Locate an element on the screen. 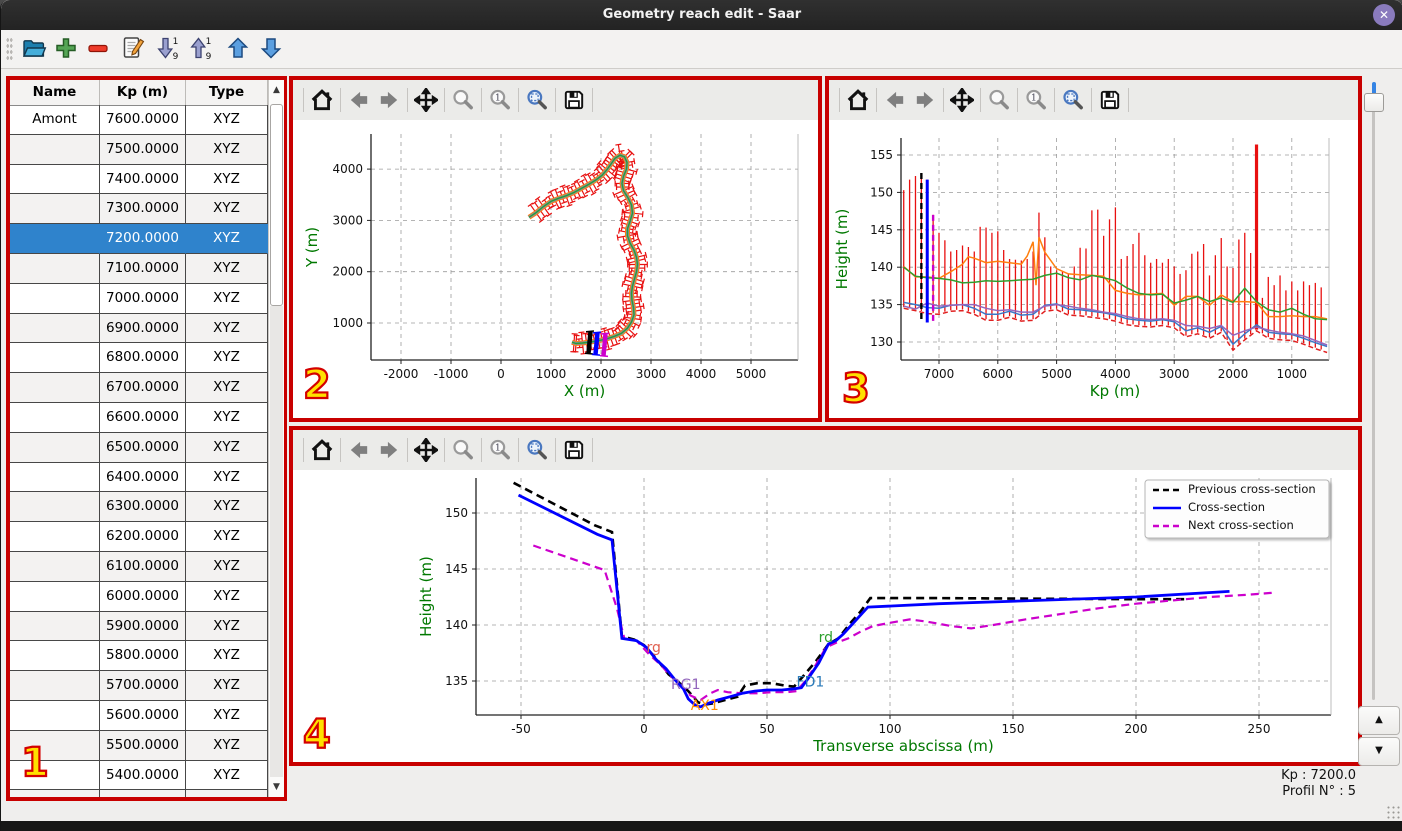  kp-slider-track is located at coordinates (1373, 398).